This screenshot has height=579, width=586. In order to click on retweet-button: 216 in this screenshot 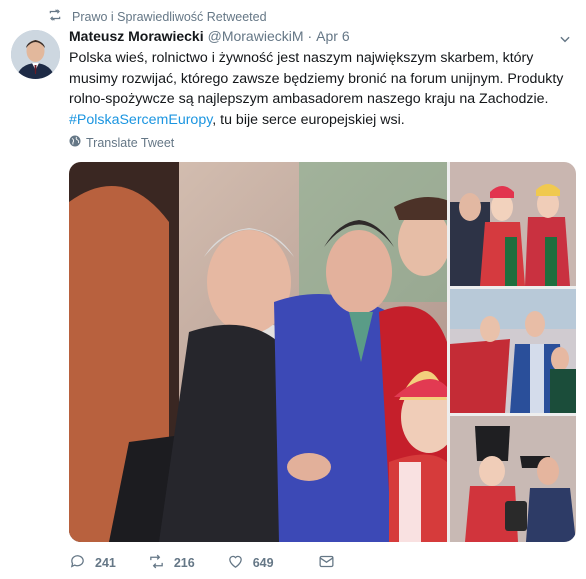, I will do `click(171, 563)`.